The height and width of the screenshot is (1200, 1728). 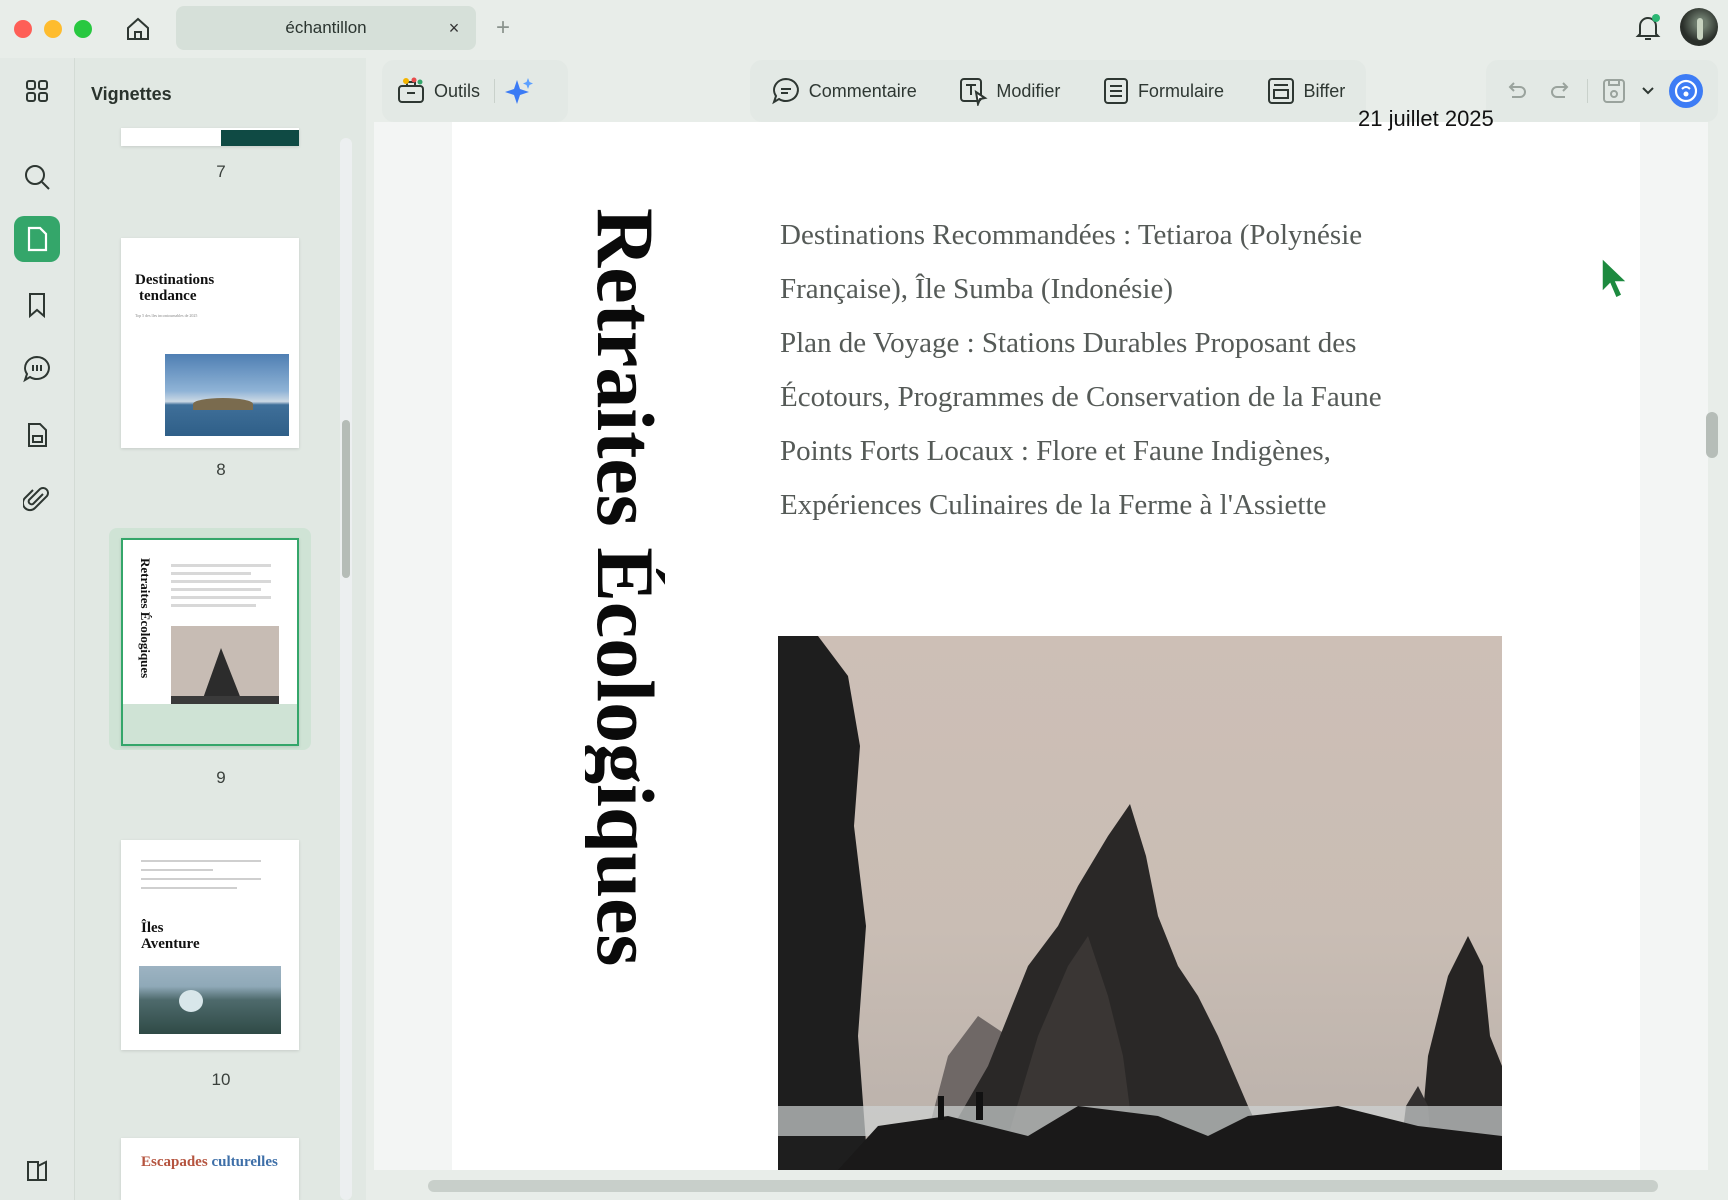 I want to click on sparkle-icon, so click(x=519, y=91).